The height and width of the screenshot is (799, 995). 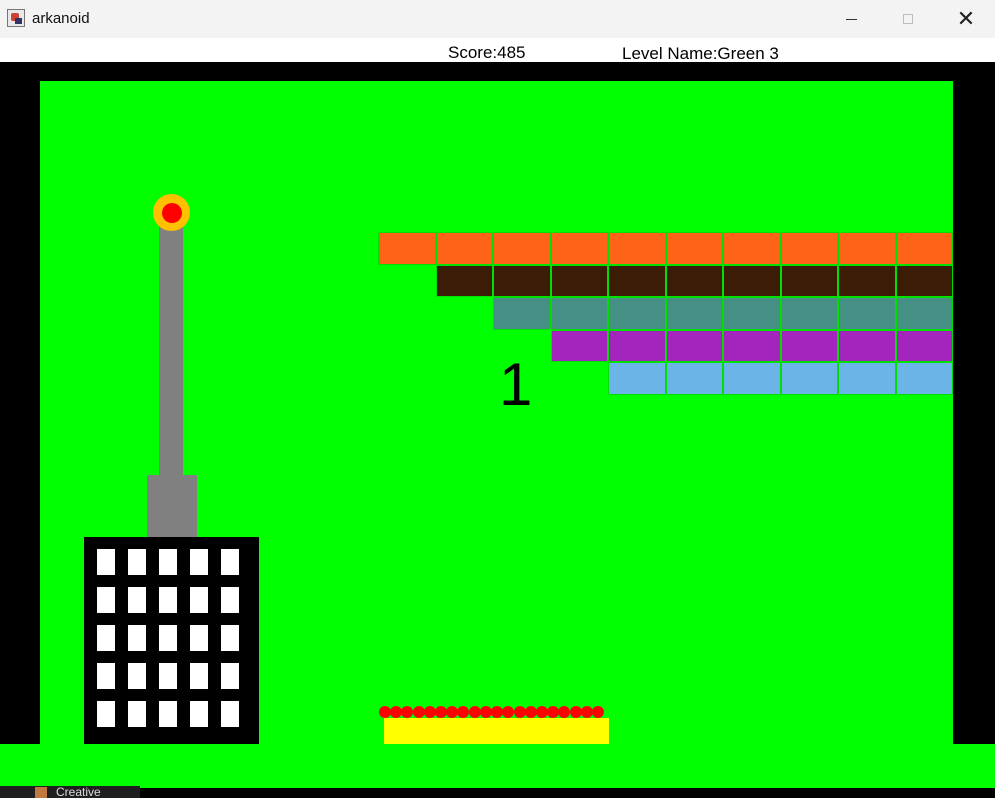 I want to click on maximize-button, so click(x=908, y=19).